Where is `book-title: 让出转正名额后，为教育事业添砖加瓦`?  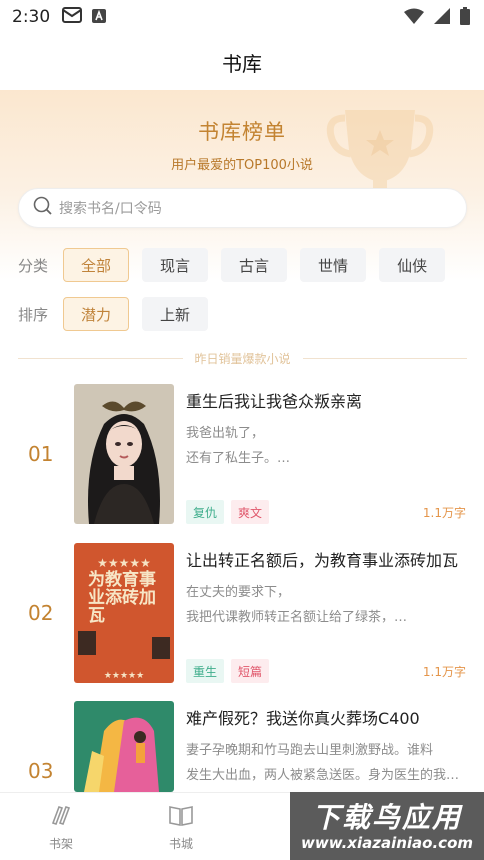 book-title: 让出转正名额后，为教育事业添砖加瓦 is located at coordinates (322, 560).